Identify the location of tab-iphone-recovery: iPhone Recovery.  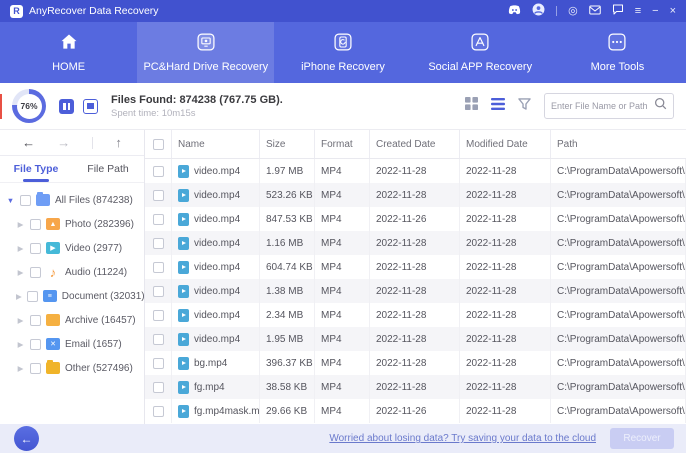
(342, 52).